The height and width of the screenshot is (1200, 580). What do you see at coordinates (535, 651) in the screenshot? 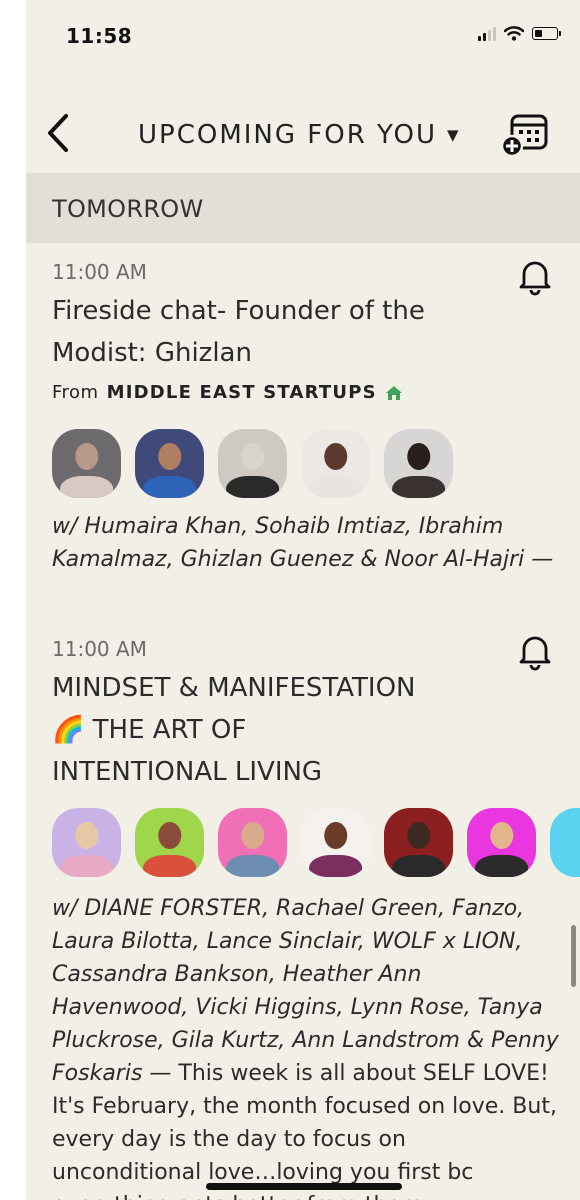
I see `bell-icon` at bounding box center [535, 651].